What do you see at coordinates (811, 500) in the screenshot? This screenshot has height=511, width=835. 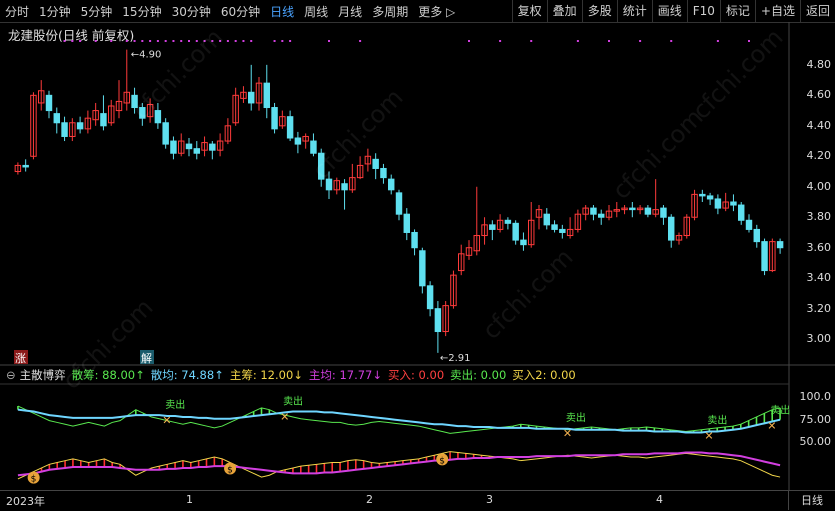 I see `period-selector: 日线` at bounding box center [811, 500].